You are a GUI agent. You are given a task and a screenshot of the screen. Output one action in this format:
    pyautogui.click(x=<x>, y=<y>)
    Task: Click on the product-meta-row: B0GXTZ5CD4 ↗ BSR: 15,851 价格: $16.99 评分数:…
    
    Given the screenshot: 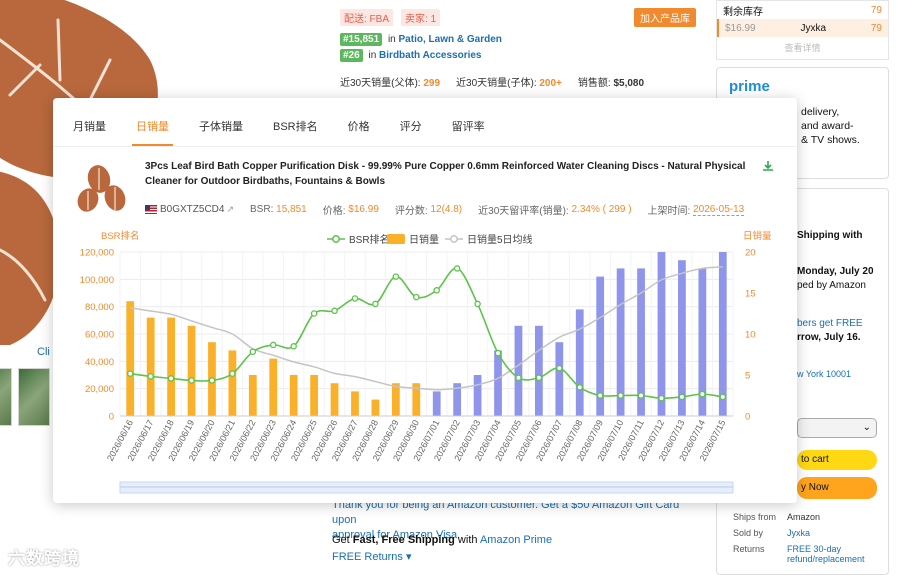 What is the action you would take?
    pyautogui.click(x=445, y=209)
    